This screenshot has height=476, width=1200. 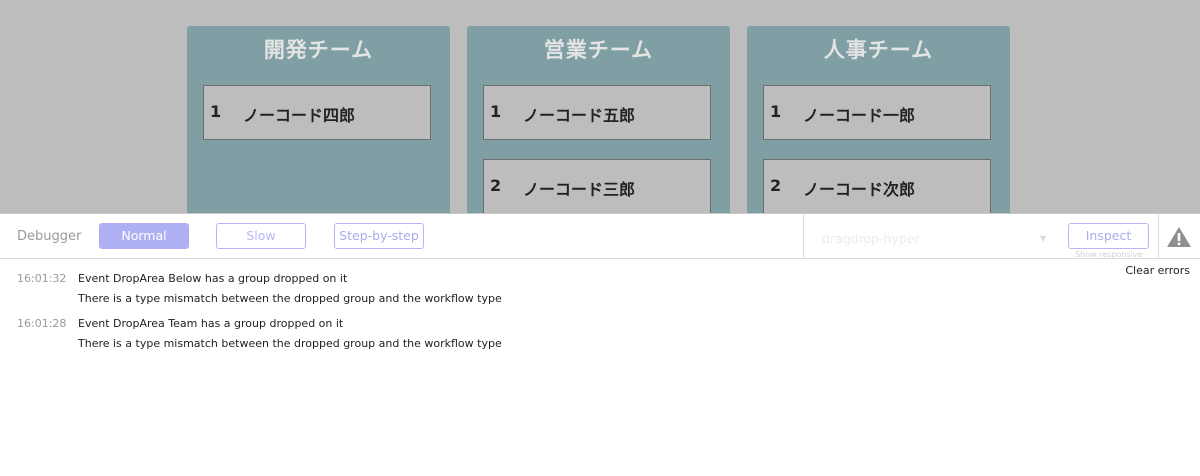 What do you see at coordinates (579, 115) in the screenshot?
I see `member-name: ノーコード五郎` at bounding box center [579, 115].